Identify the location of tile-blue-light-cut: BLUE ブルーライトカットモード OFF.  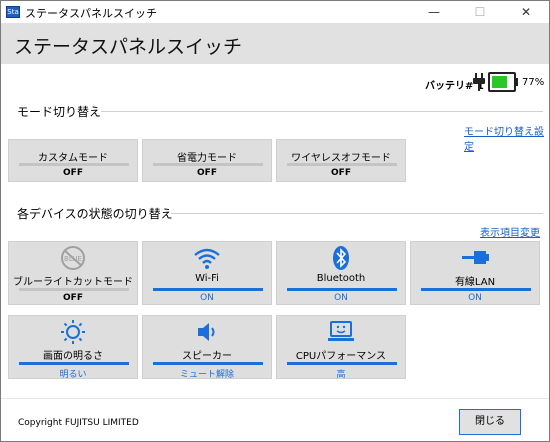
(73, 273).